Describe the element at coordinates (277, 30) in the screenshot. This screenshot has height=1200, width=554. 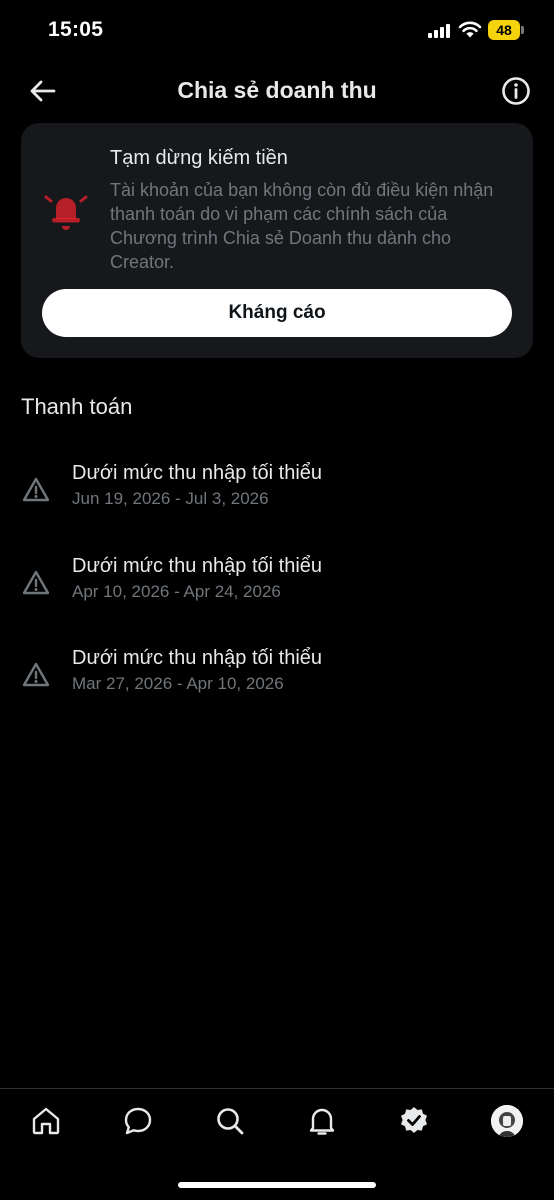
I see `status-bar: 15:05 48` at that location.